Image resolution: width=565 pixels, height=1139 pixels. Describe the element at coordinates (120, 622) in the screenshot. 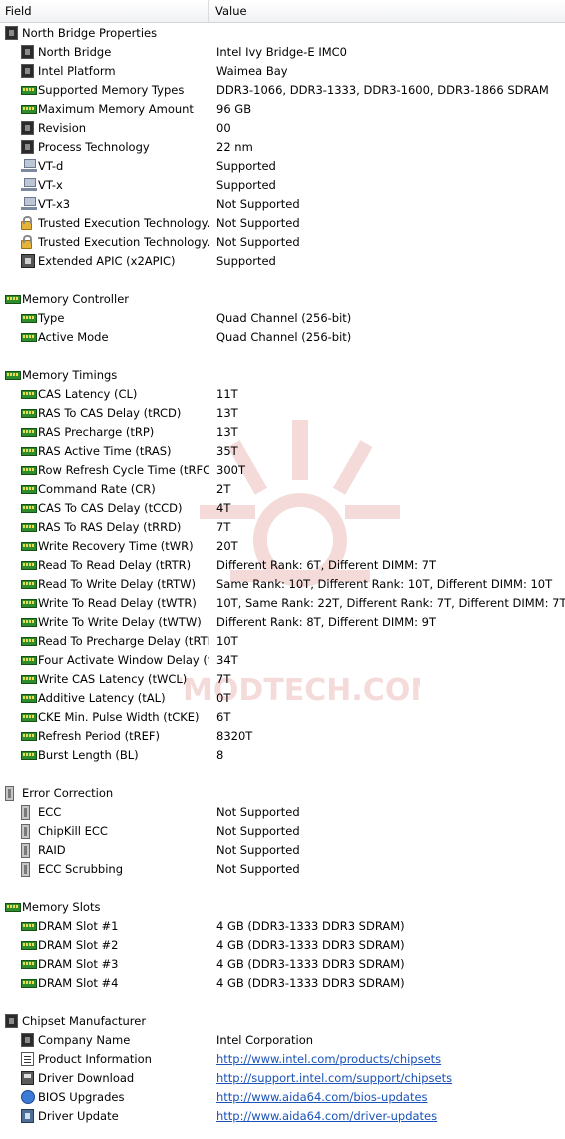

I see `field-label: Write To Write Delay (tWTW)` at that location.